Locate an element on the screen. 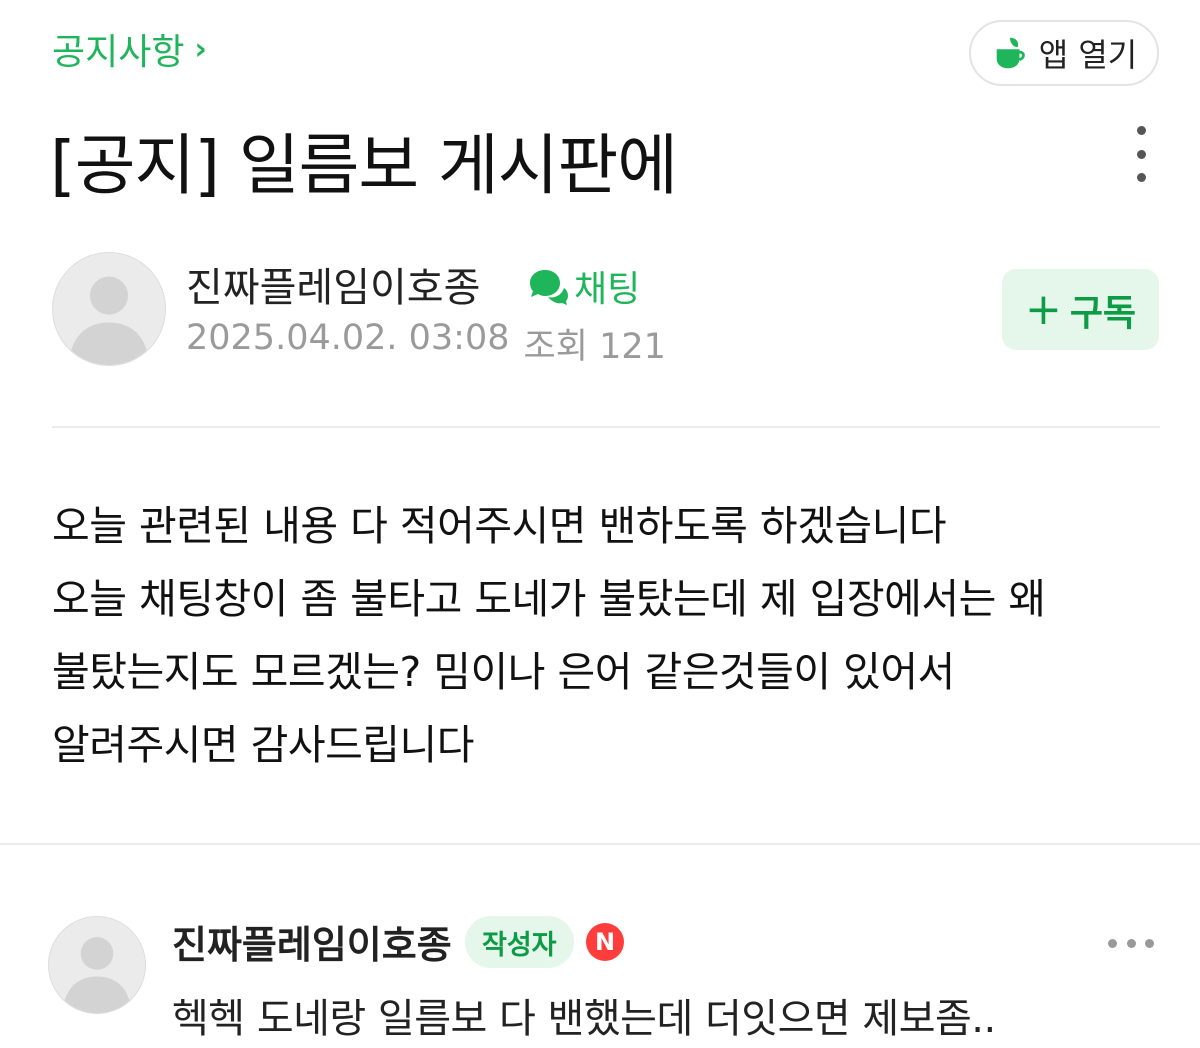  chat-bubbles-icon is located at coordinates (549, 287).